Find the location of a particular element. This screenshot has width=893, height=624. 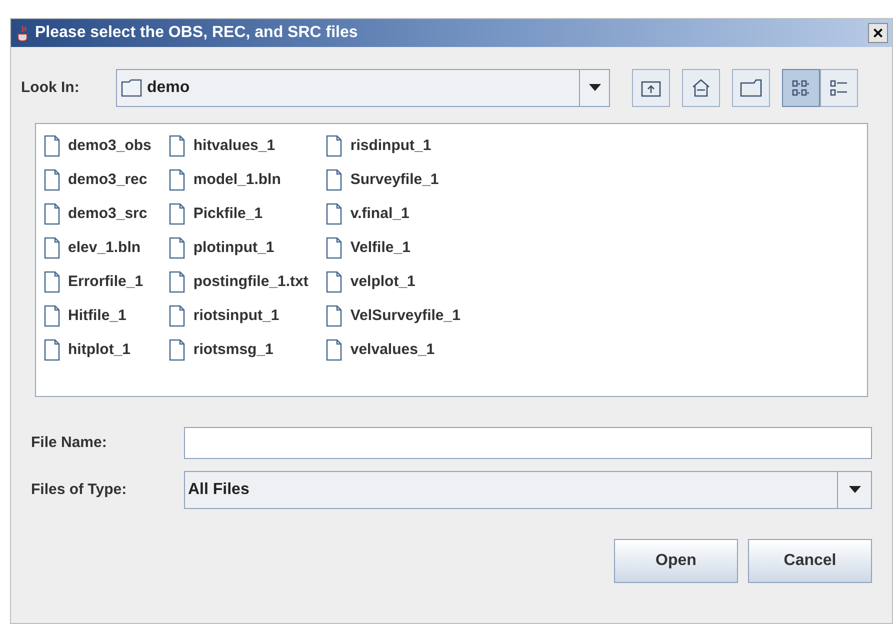

file-item: Pickfile_1 is located at coordinates (240, 214).